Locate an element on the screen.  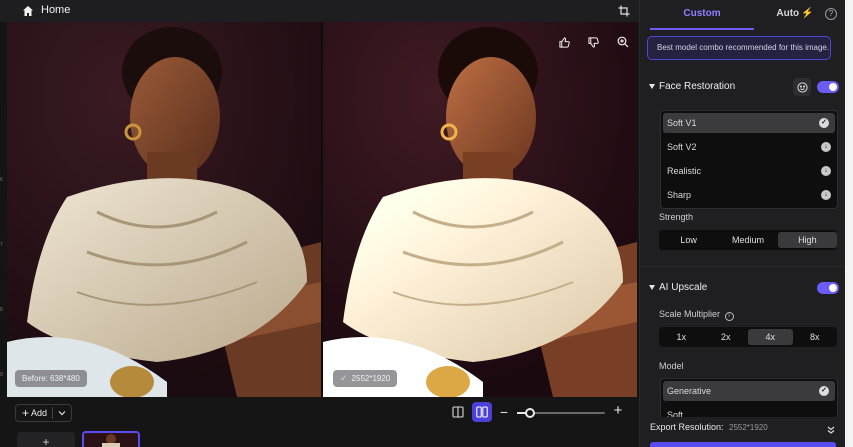
zoom-slider-thumb is located at coordinates (530, 413).